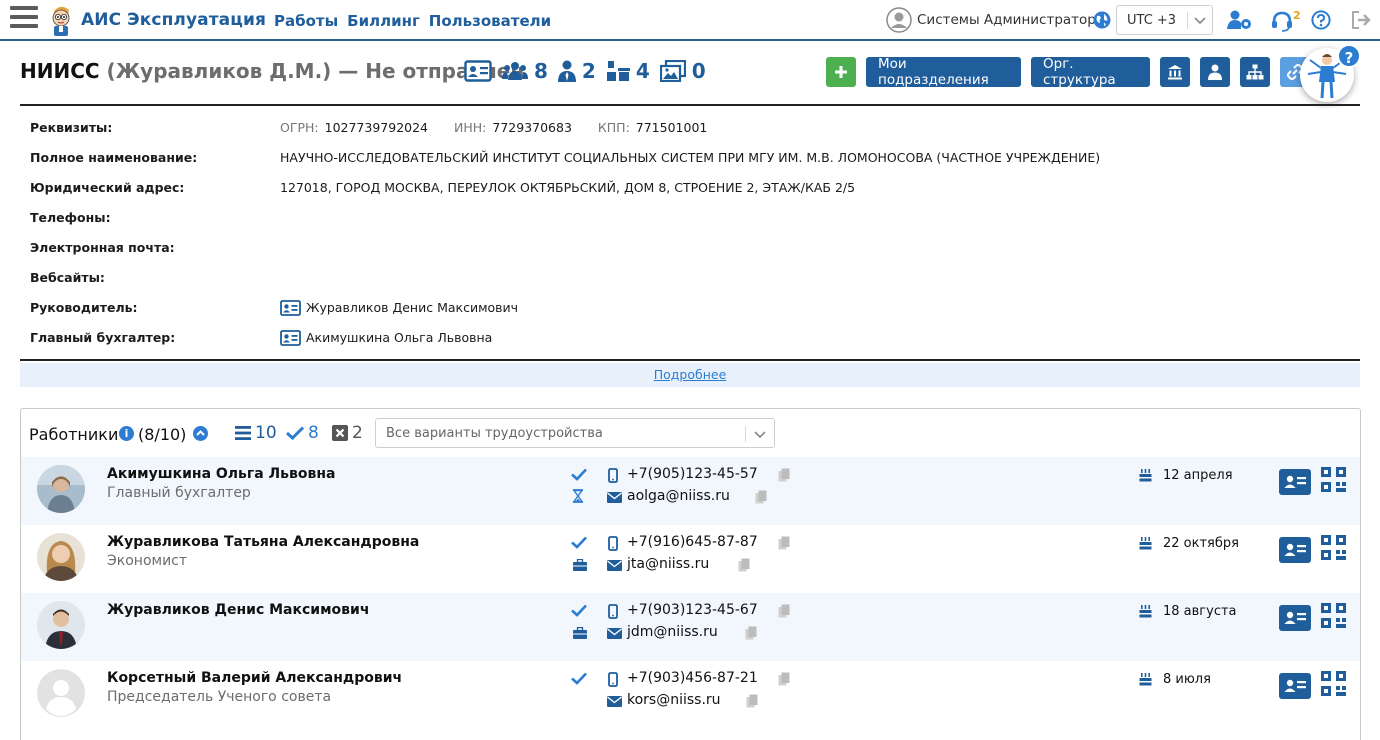 This screenshot has width=1380, height=740. I want to click on director-value: Журавликов Денис Максимович, so click(399, 307).